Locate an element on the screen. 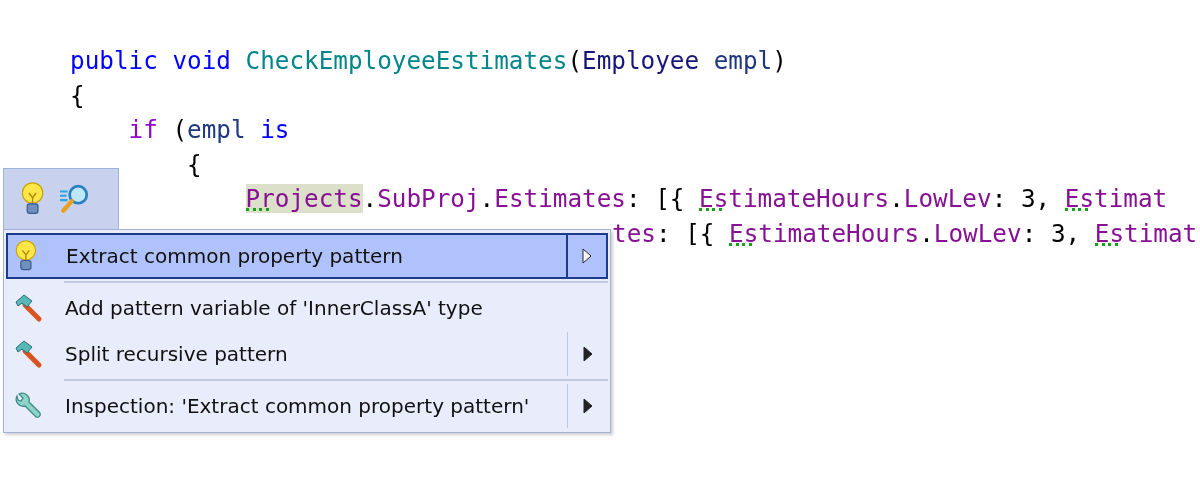 This screenshot has height=500, width=1200. code-token: Estimates is located at coordinates (560, 198).